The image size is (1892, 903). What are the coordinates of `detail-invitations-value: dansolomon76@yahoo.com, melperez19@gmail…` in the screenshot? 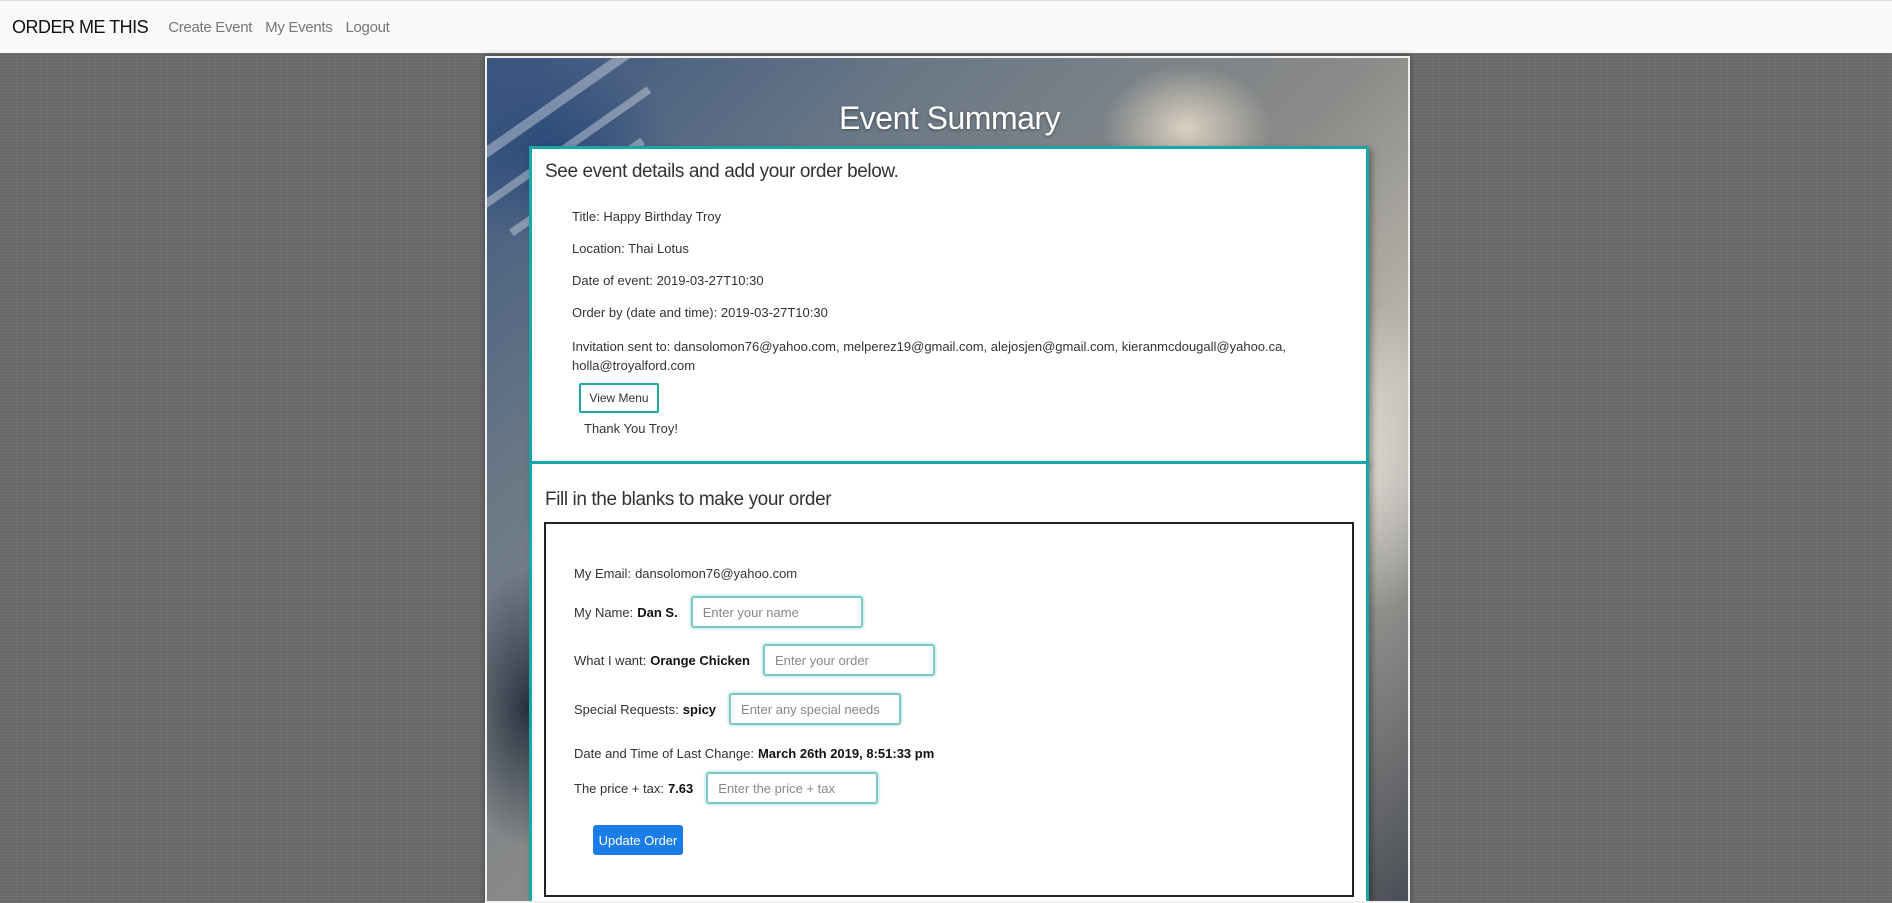 It's located at (979, 346).